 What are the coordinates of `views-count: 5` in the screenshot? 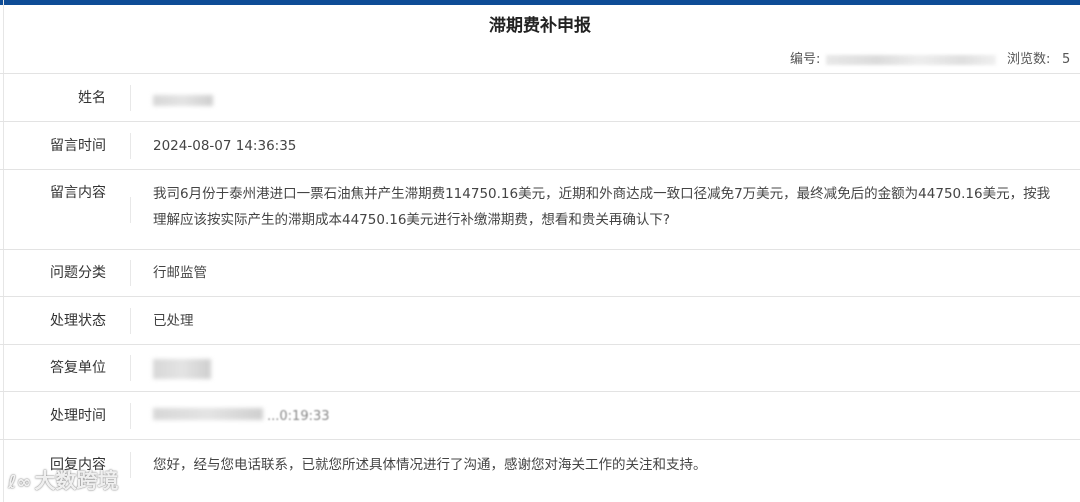 It's located at (1066, 59).